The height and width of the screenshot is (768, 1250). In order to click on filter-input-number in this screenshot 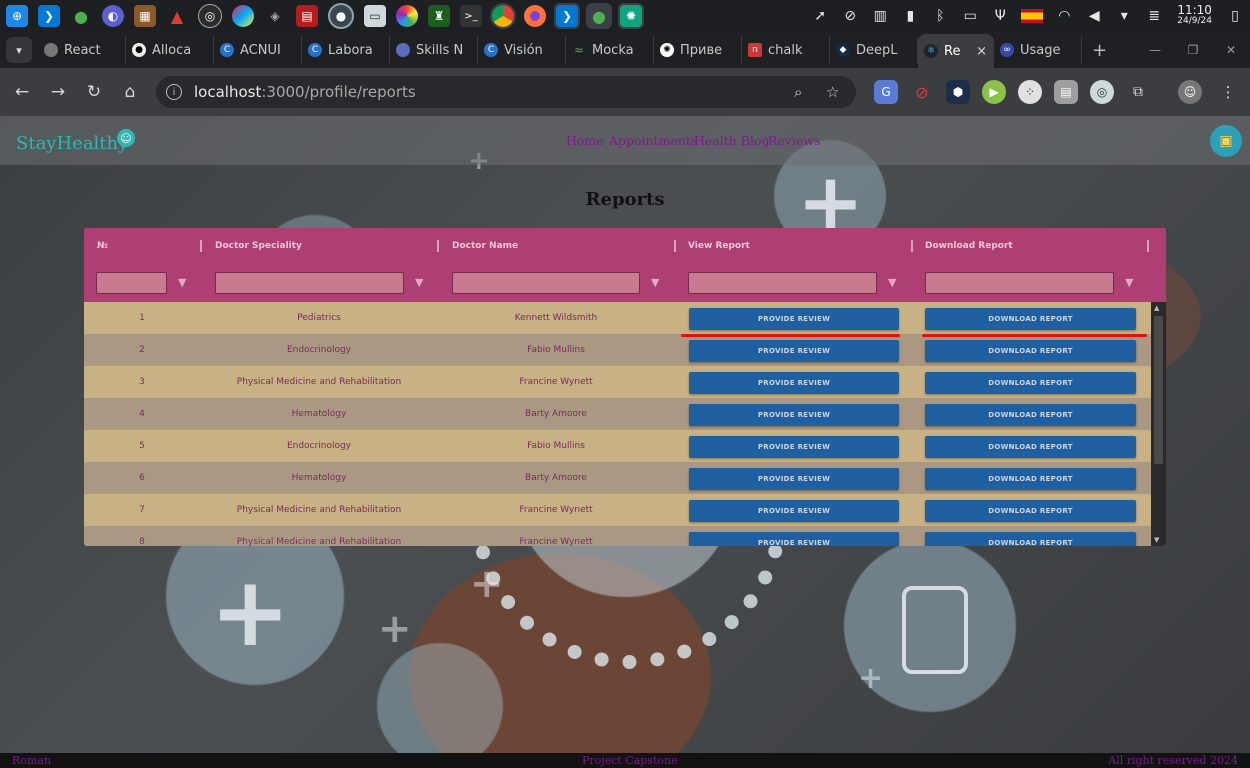, I will do `click(131, 283)`.